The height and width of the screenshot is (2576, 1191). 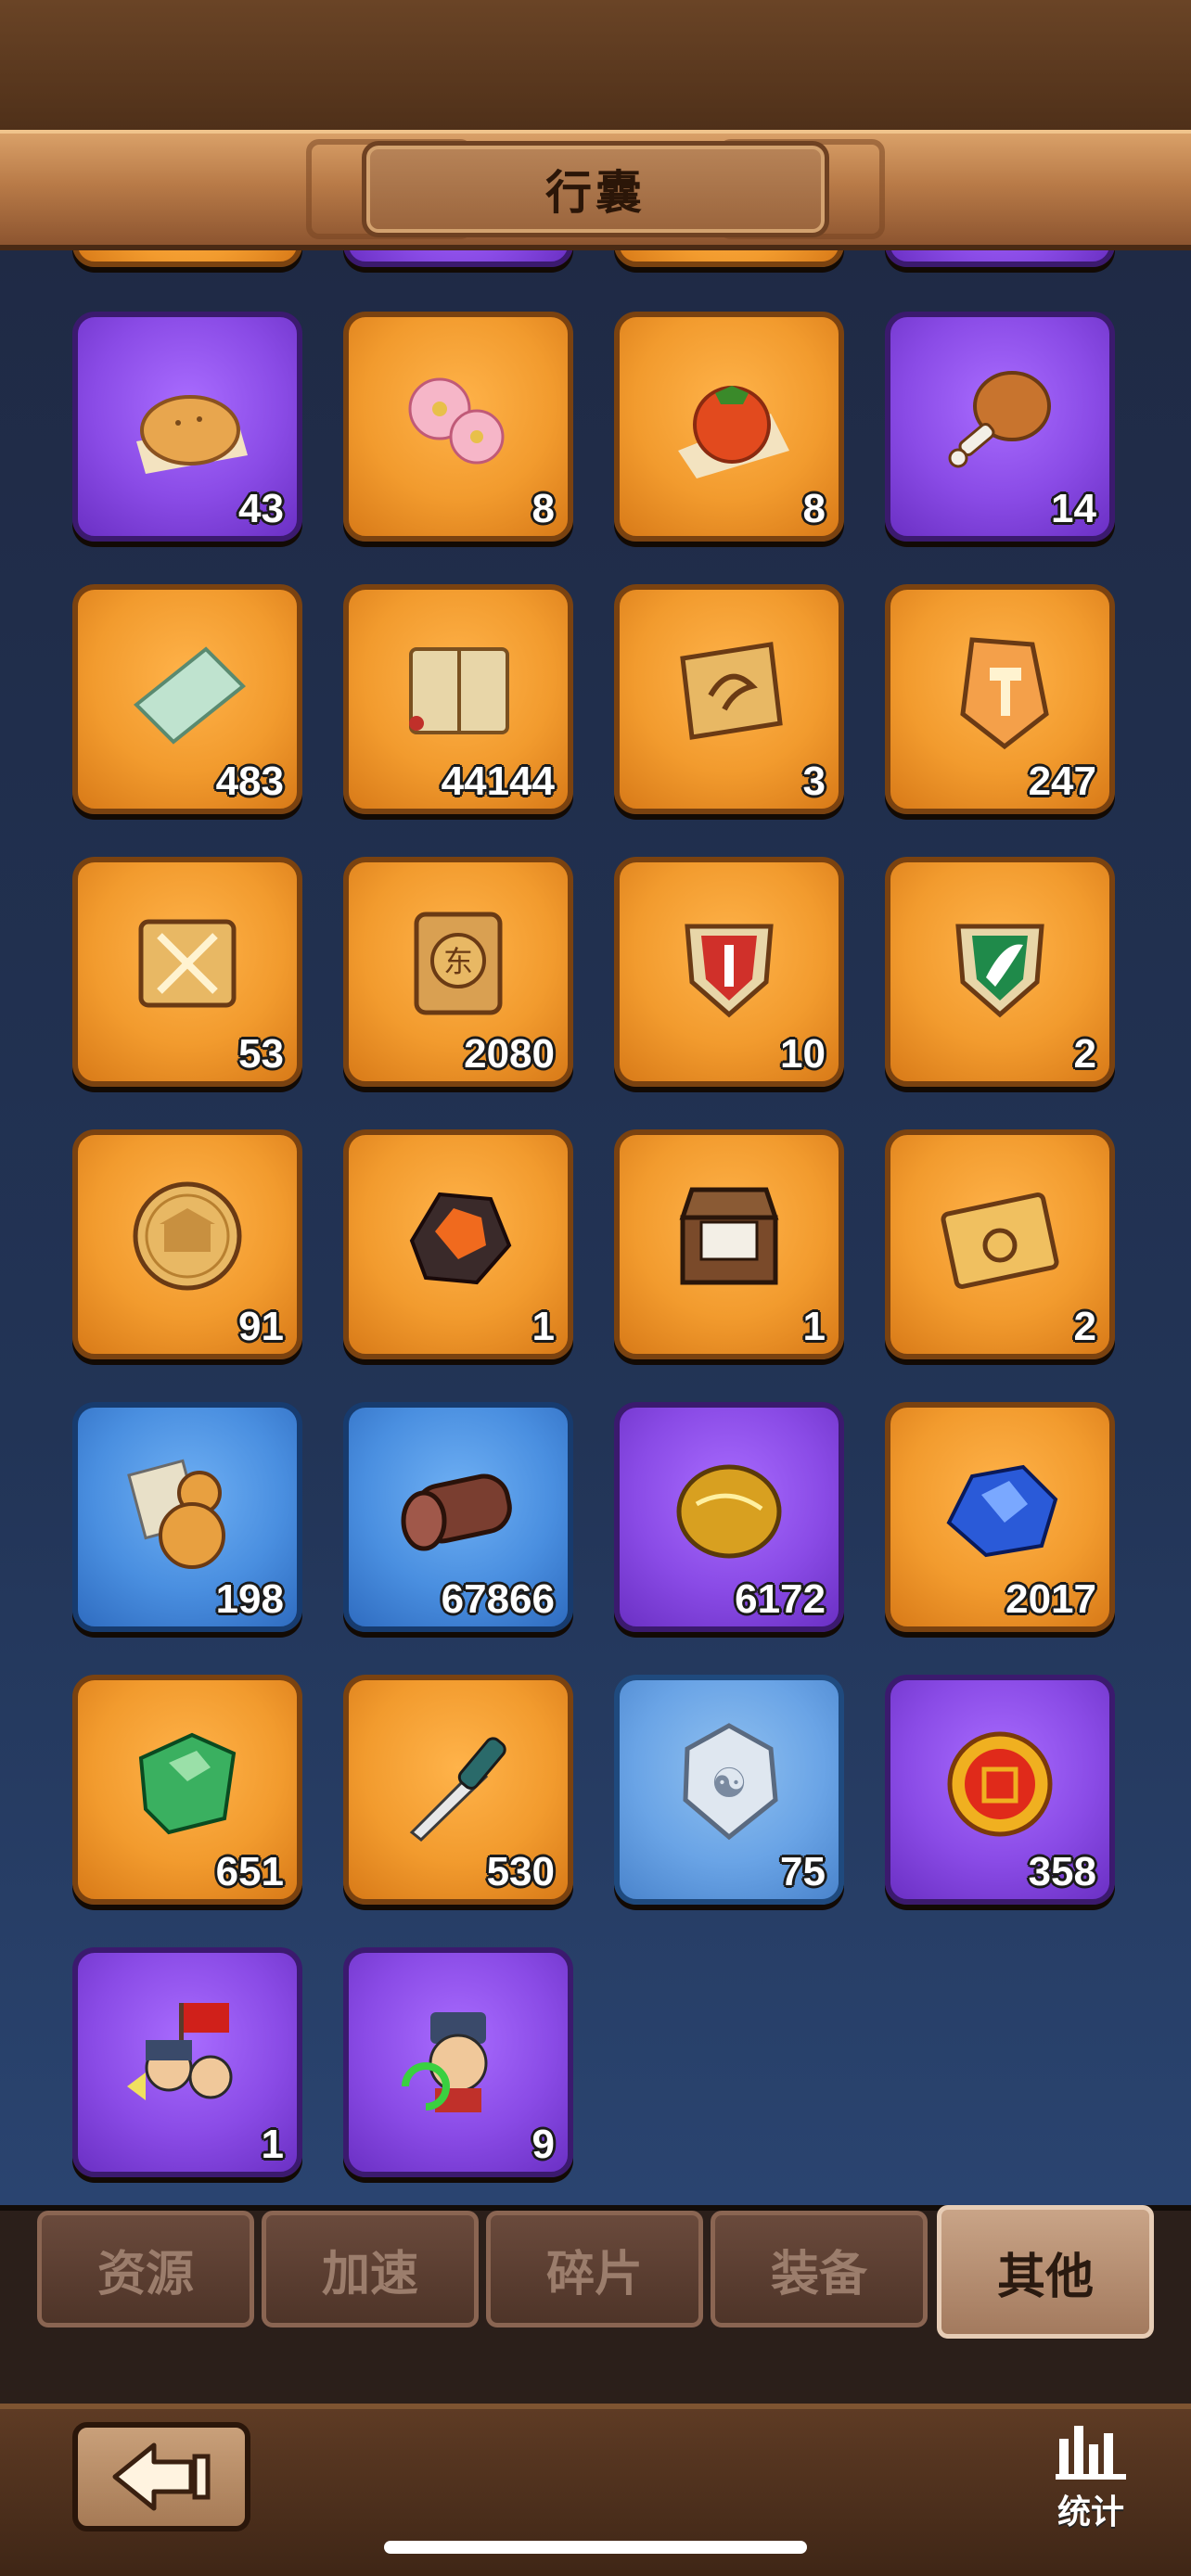 I want to click on inventory-item: 9, so click(x=458, y=2062).